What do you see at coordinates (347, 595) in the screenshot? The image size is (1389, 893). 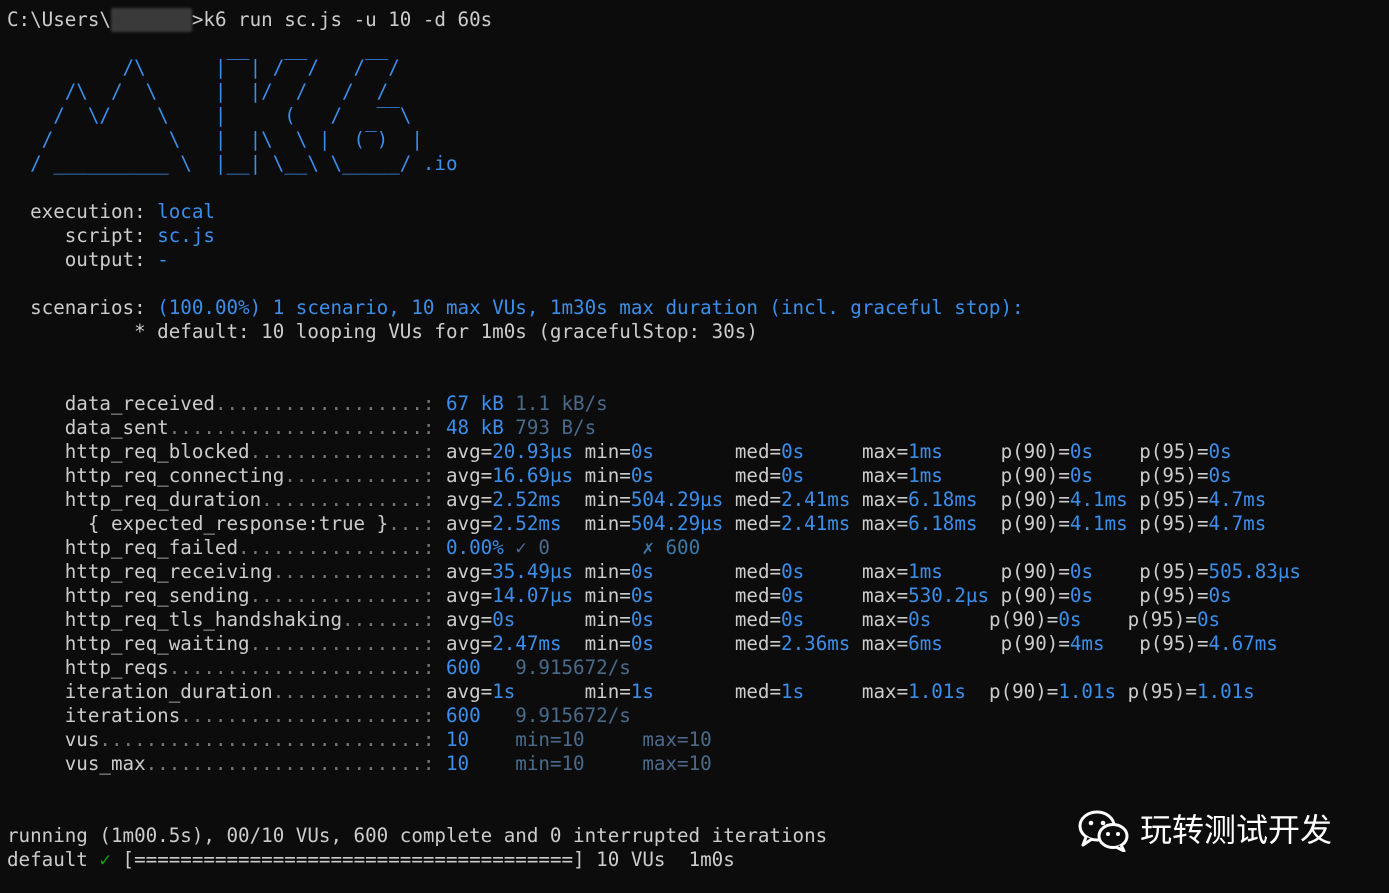 I see `metric-dots: ...............:` at bounding box center [347, 595].